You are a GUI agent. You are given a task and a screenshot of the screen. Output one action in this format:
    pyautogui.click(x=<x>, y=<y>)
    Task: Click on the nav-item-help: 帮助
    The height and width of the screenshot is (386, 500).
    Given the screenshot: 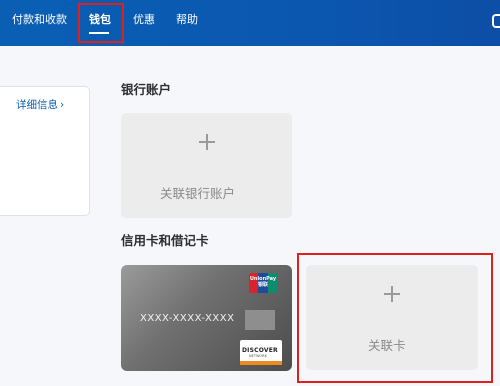 What is the action you would take?
    pyautogui.click(x=187, y=20)
    